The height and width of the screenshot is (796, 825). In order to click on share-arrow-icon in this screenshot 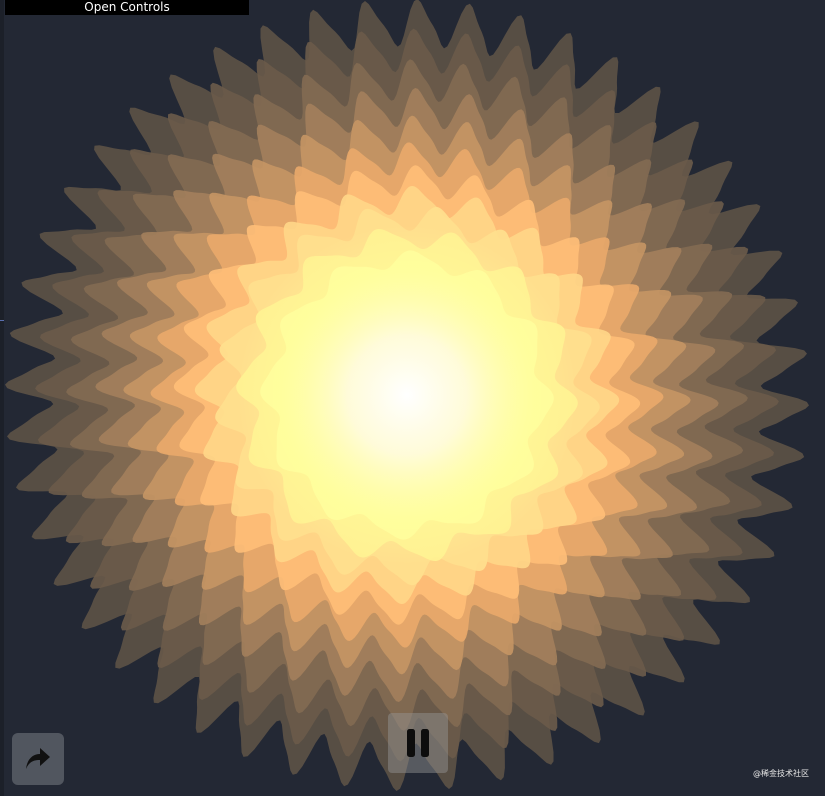, I will do `click(38, 758)`.